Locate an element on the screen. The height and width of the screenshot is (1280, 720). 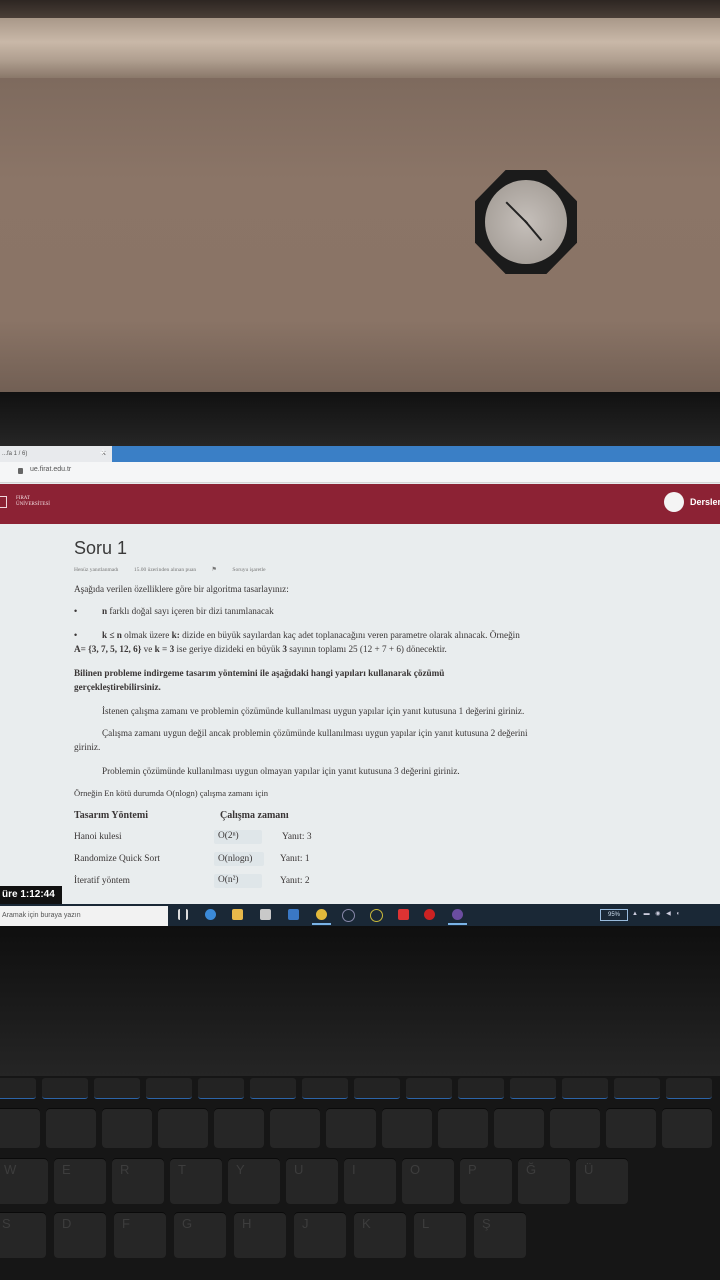
answer-field: Yanıt: 1 is located at coordinates (295, 859).